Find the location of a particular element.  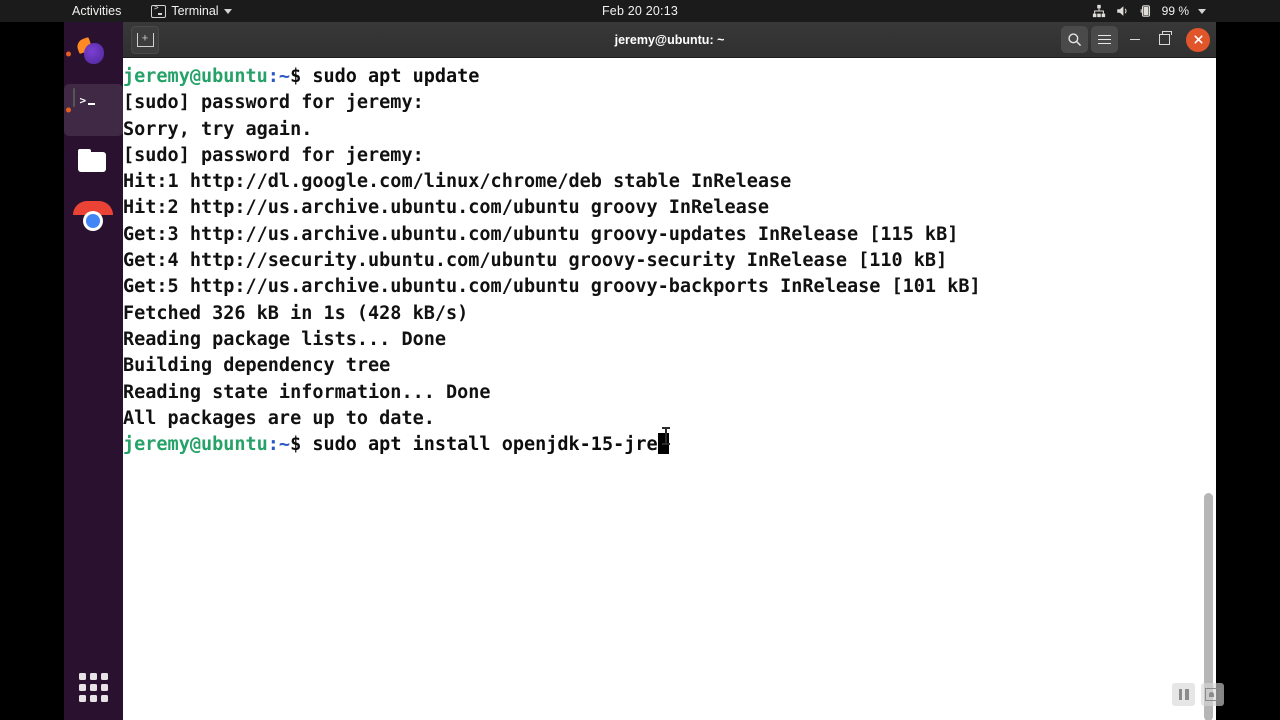

screencast-overlay-controls is located at coordinates (1198, 694).